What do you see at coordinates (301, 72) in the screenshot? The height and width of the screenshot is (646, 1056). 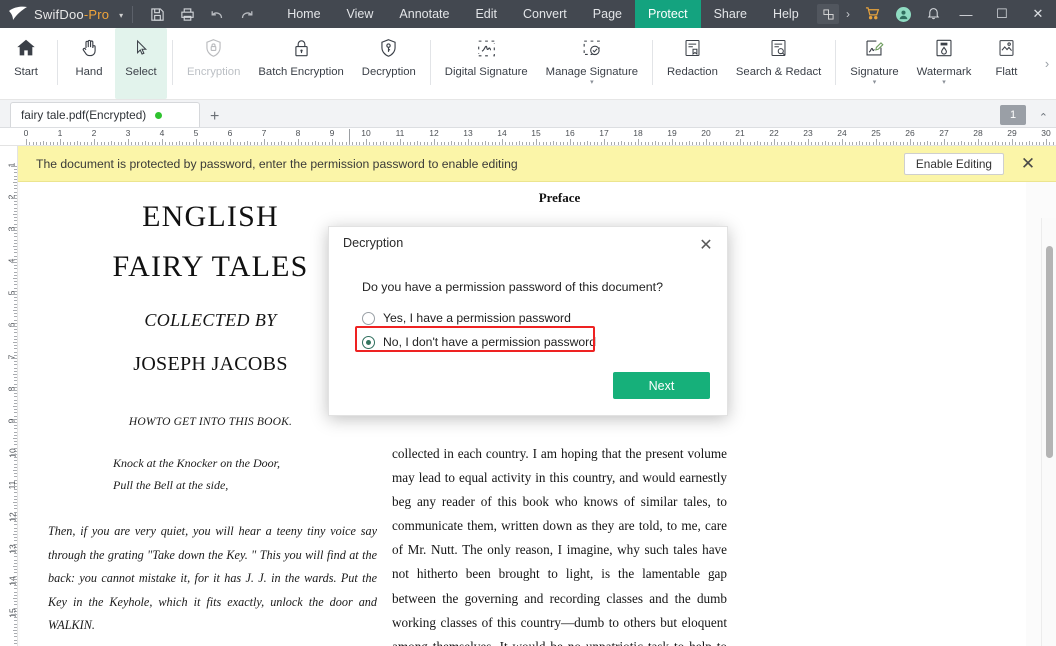 I see `ribbon-label: Batch Encryption` at bounding box center [301, 72].